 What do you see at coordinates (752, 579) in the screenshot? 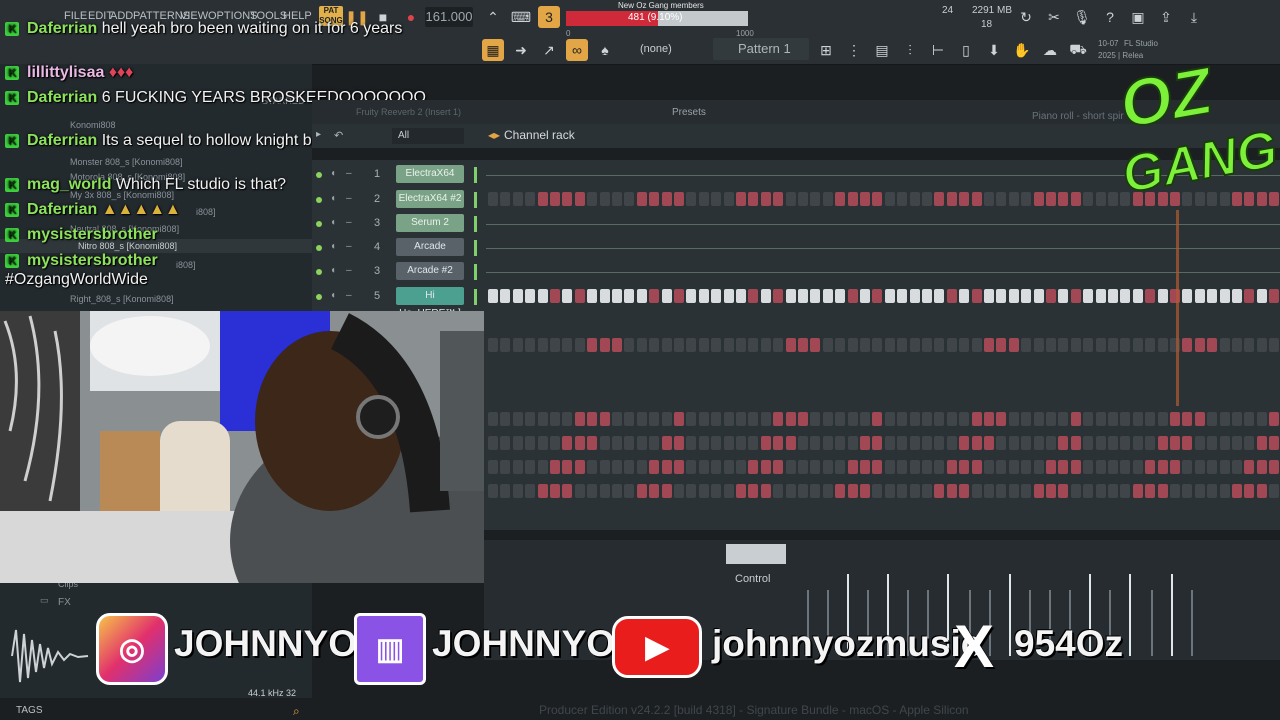
I see `control-selector: Control` at bounding box center [752, 579].